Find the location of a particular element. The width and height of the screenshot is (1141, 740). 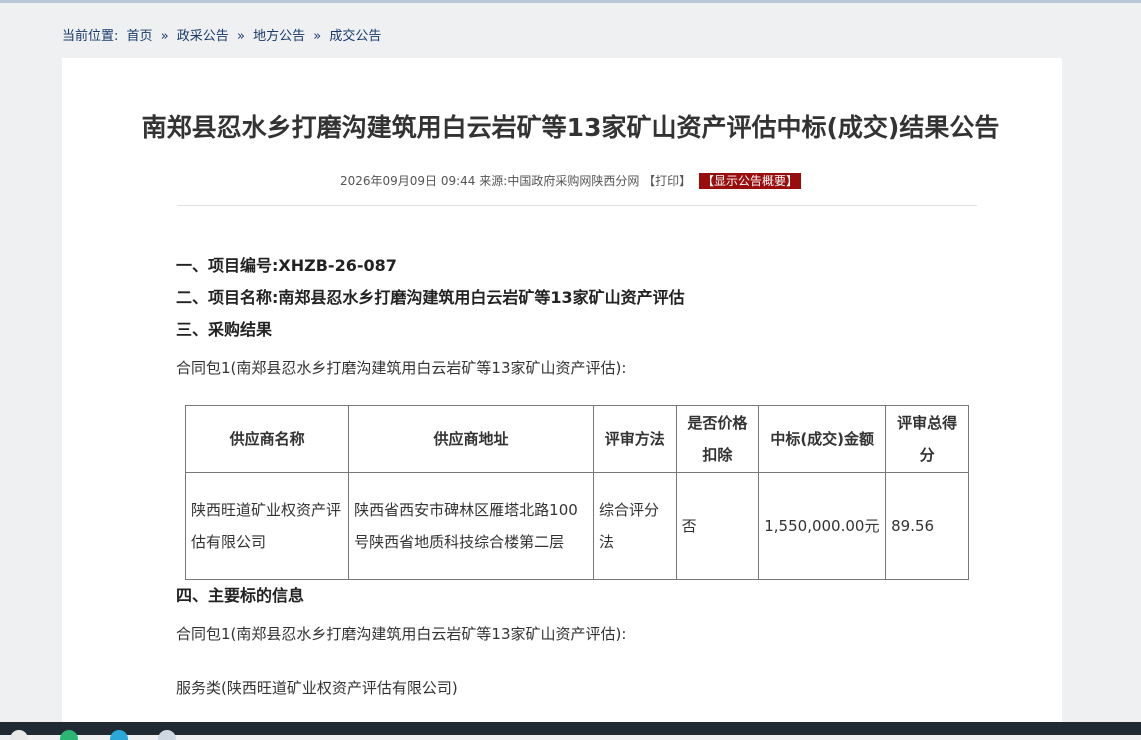

cell-supplier-address: 陕西省西安市碑林区雁塔北路100号陕西省地质科技综合楼第二层 is located at coordinates (471, 526).